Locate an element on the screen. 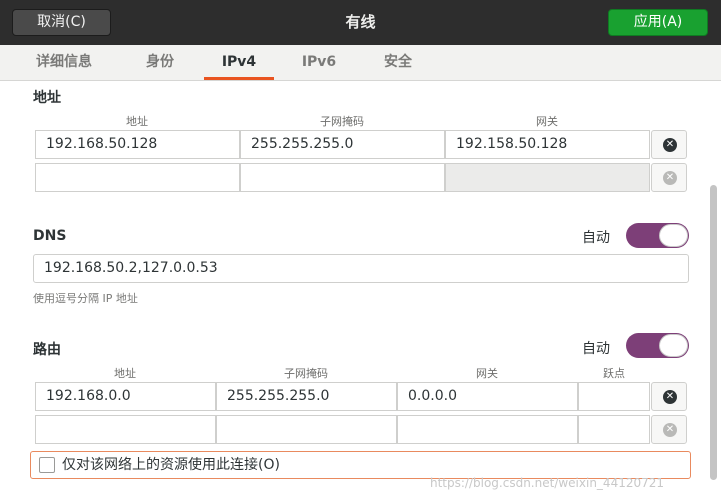  routes-auto-switch is located at coordinates (657, 345).